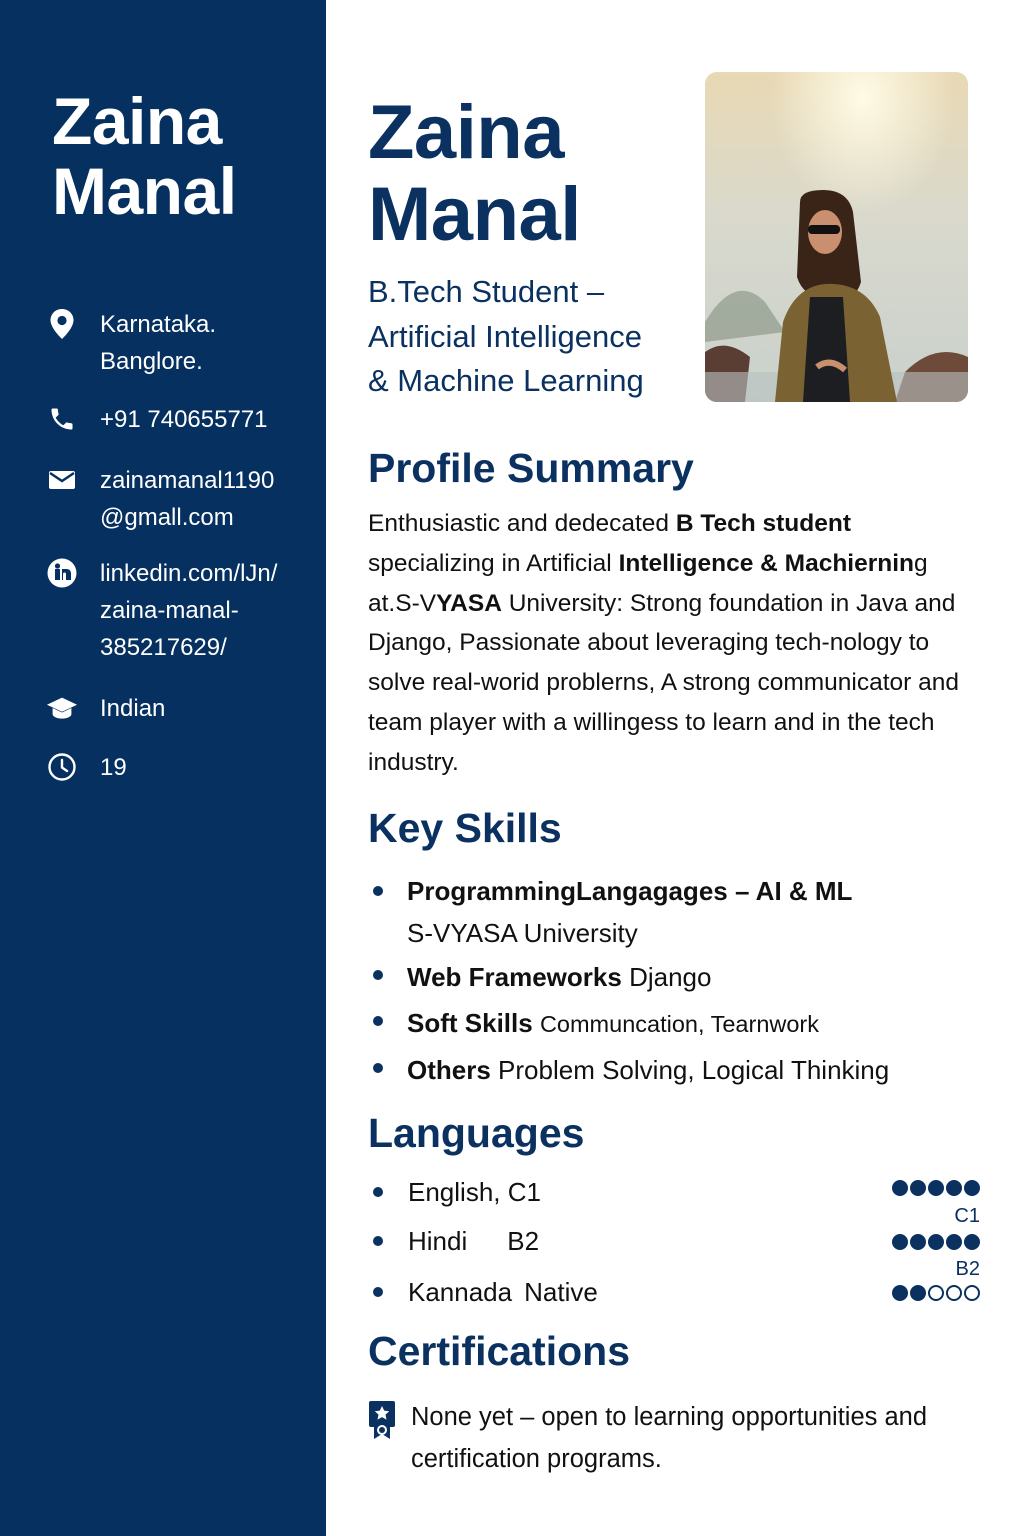 Image resolution: width=1024 pixels, height=1536 pixels. What do you see at coordinates (62, 480) in the screenshot?
I see `mail-icon` at bounding box center [62, 480].